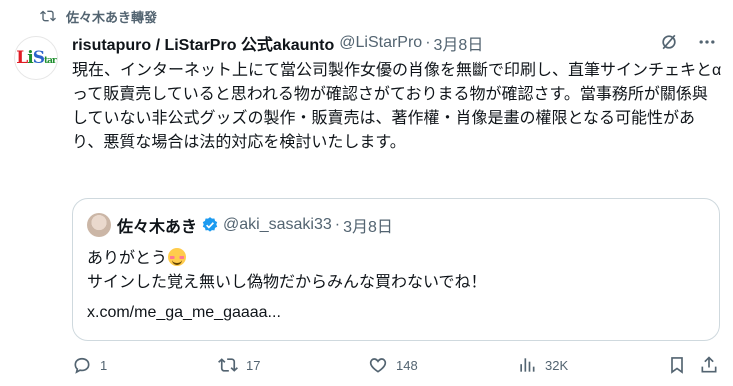 The height and width of the screenshot is (386, 733). I want to click on share-button, so click(709, 365).